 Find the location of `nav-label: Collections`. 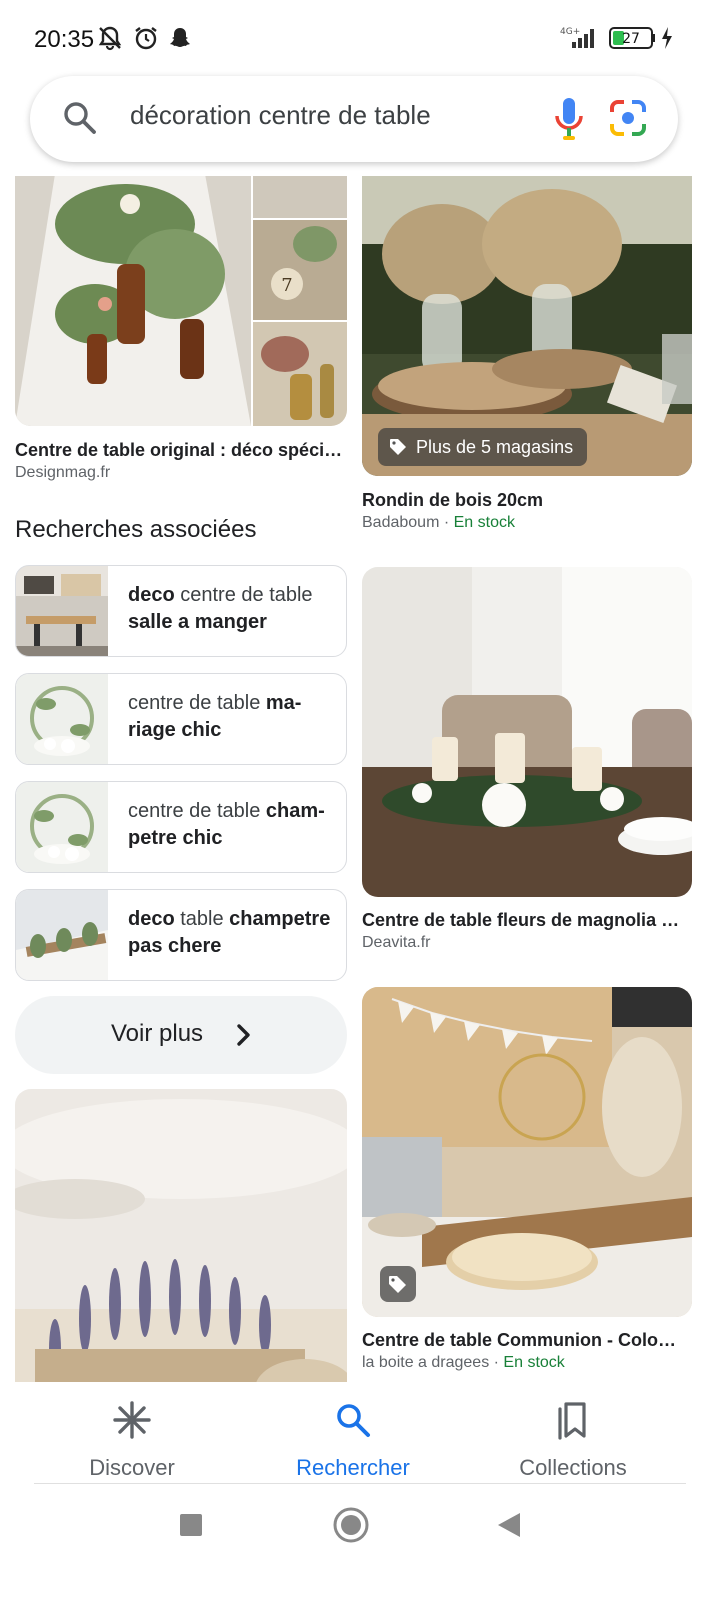

nav-label: Collections is located at coordinates (573, 1467).